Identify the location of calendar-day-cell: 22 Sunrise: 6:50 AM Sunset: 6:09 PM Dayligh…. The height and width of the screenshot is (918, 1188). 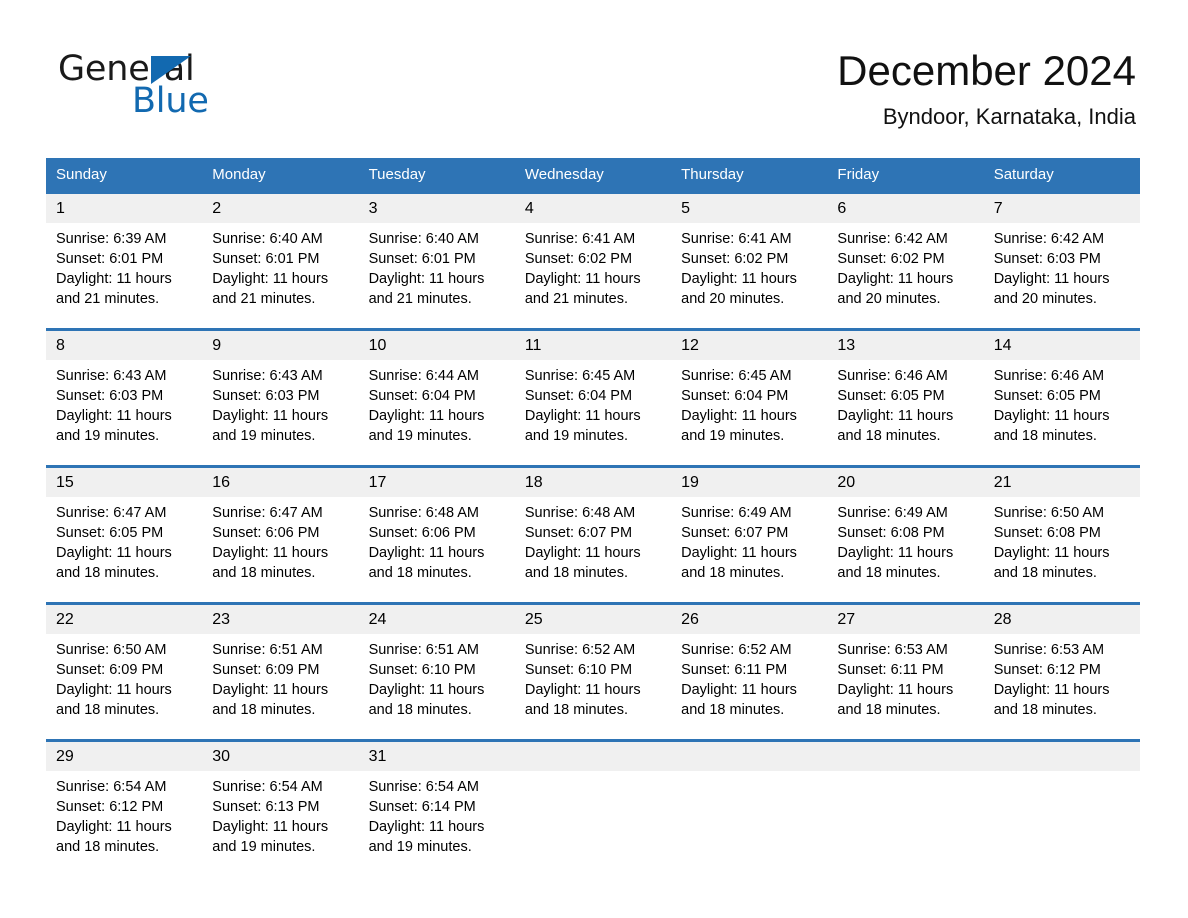
(124, 662).